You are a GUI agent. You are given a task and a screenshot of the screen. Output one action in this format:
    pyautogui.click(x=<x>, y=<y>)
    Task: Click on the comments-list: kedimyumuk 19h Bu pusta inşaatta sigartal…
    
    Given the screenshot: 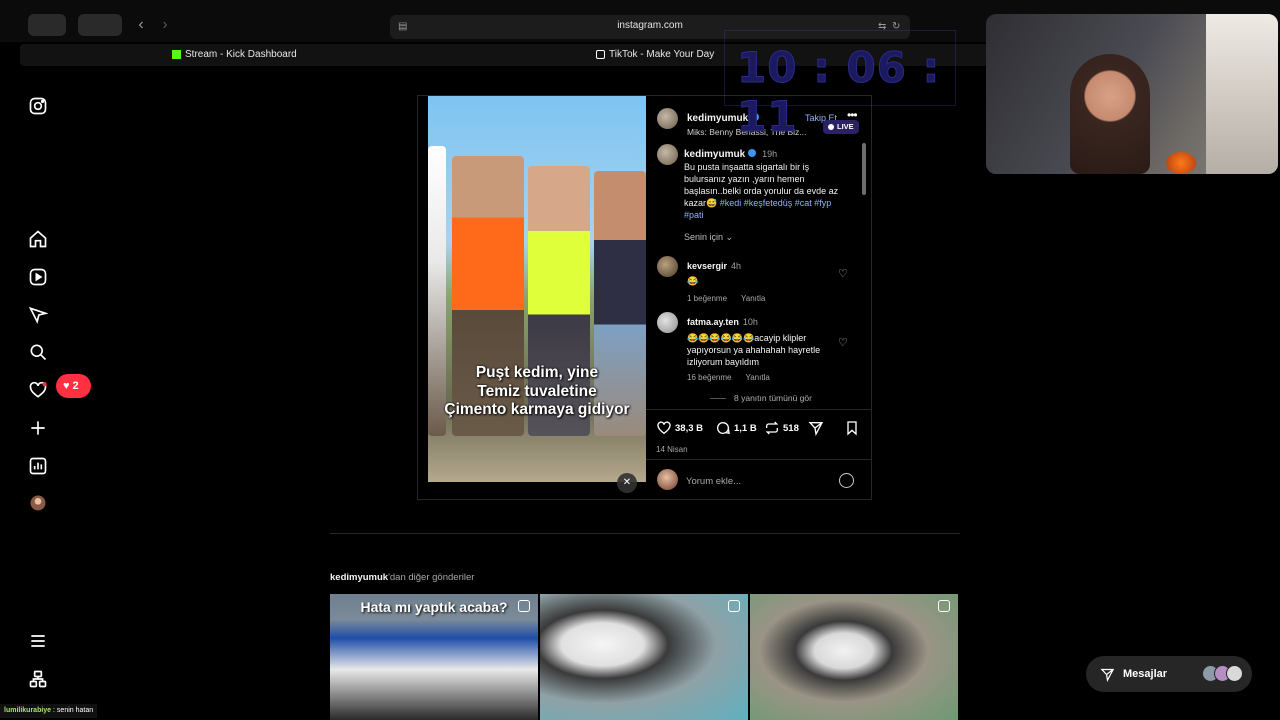 What is the action you would take?
    pyautogui.click(x=759, y=274)
    